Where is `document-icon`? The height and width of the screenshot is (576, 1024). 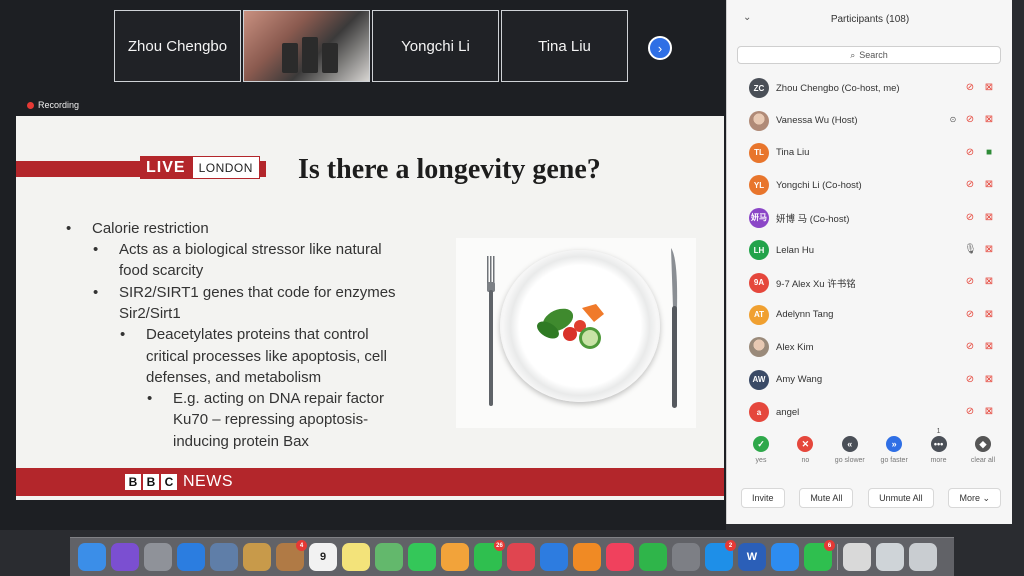
document-icon is located at coordinates (857, 557).